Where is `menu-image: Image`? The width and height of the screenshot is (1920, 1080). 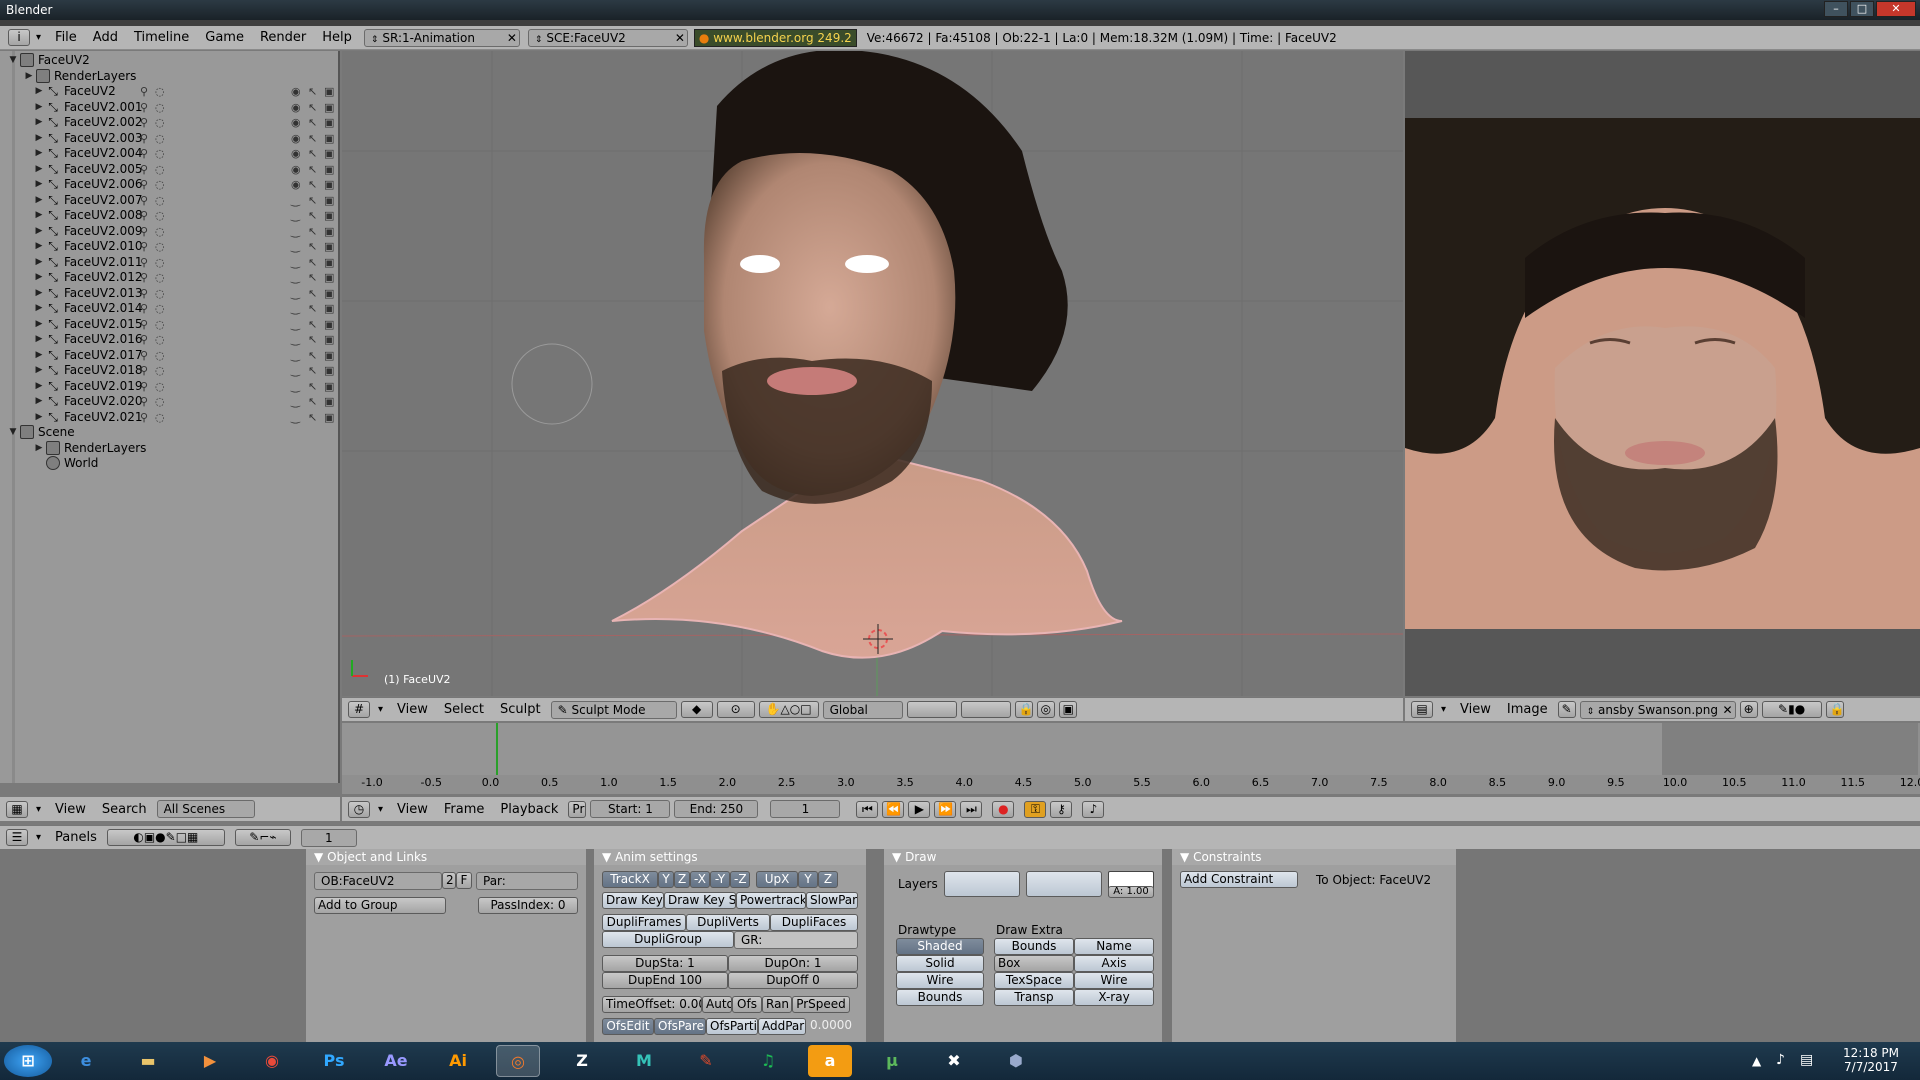
menu-image: Image is located at coordinates (1527, 709).